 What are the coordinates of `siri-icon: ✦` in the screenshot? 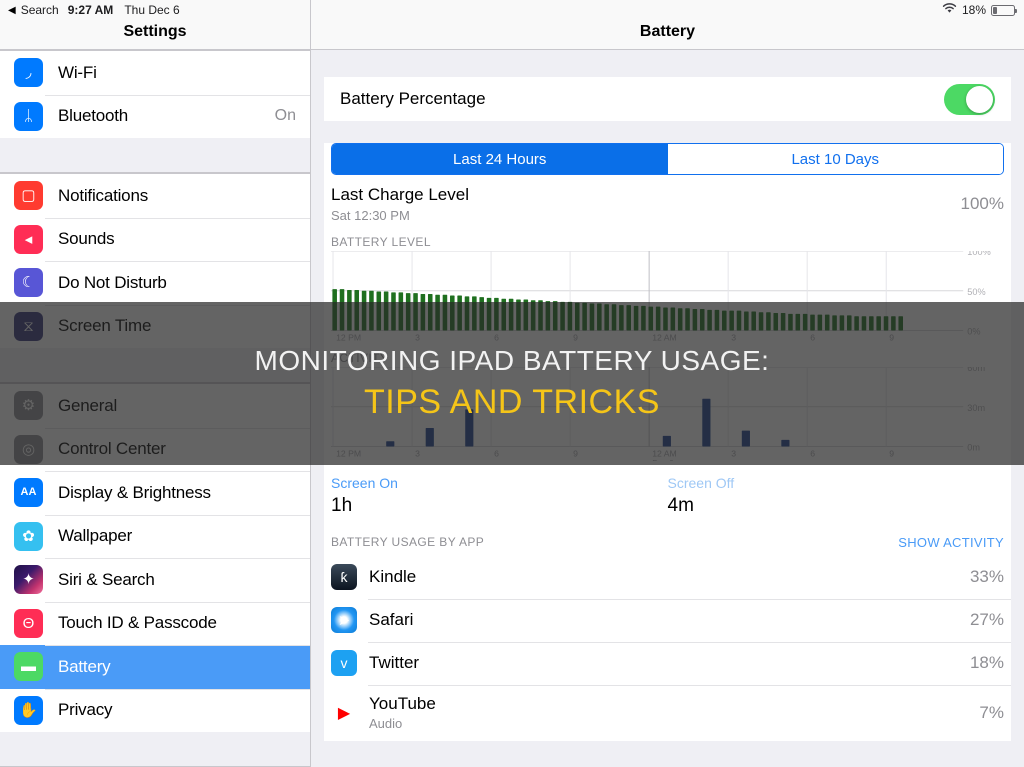 It's located at (28, 580).